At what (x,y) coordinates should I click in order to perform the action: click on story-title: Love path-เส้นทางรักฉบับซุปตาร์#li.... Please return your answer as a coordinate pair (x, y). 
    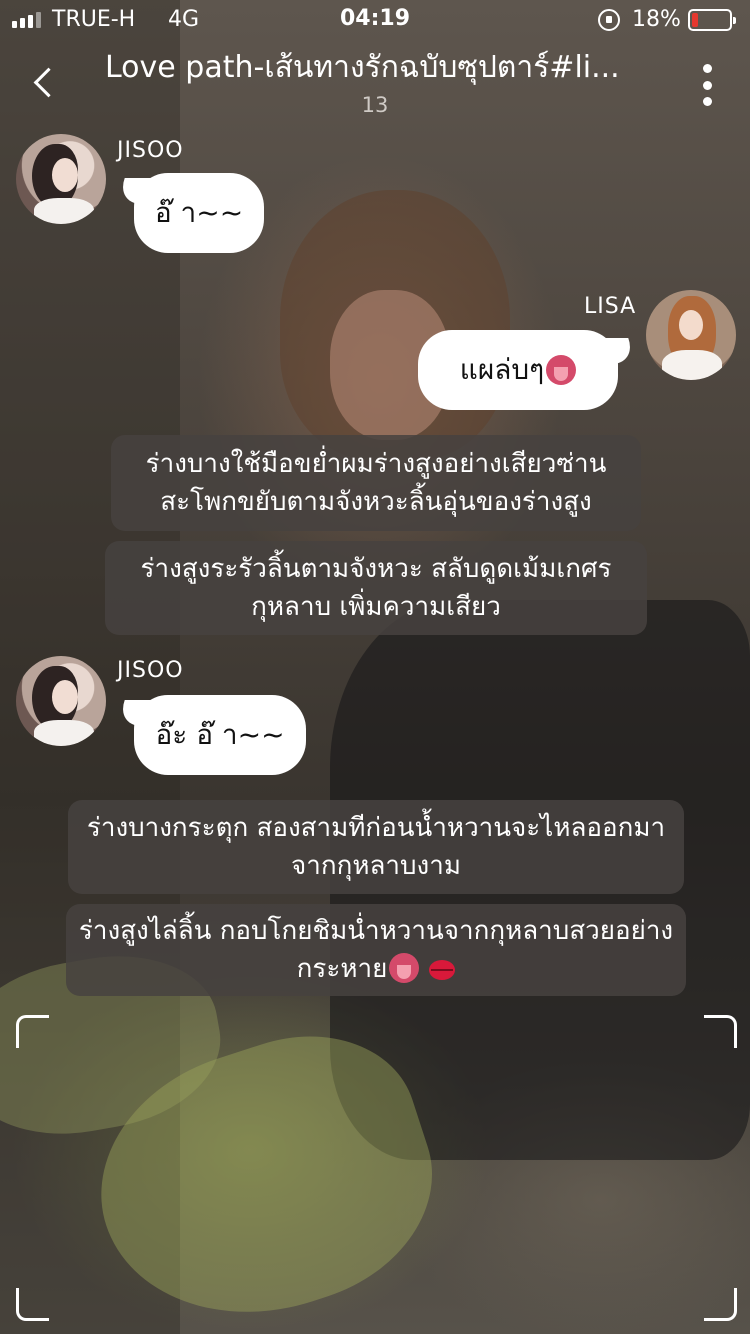
    Looking at the image, I should click on (362, 67).